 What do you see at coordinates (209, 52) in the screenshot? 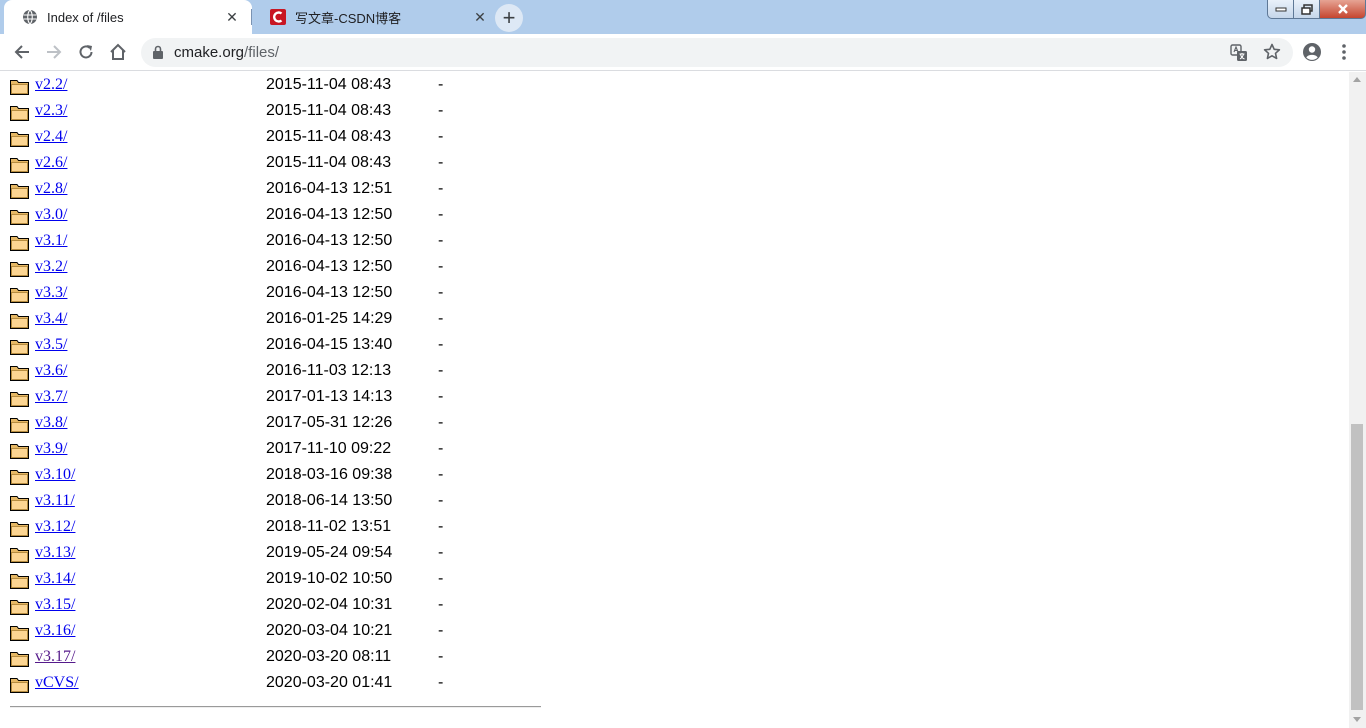
I see `url-host: cmake.org` at bounding box center [209, 52].